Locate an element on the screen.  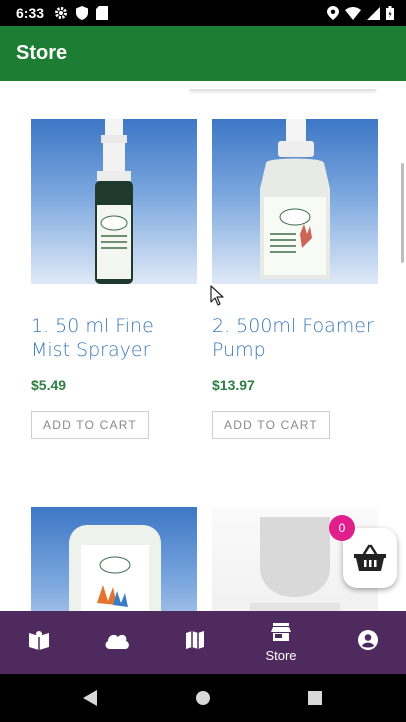
home-icon is located at coordinates (203, 700).